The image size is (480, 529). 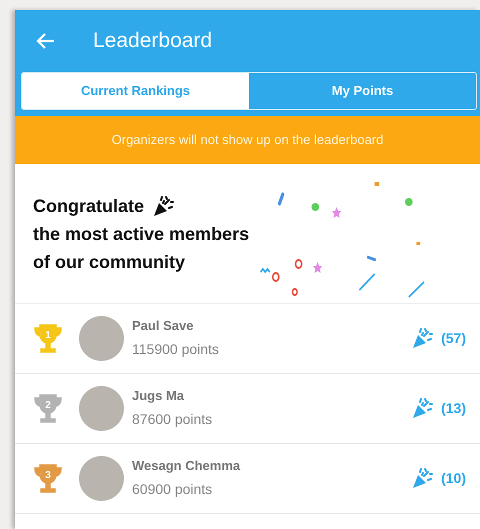 I want to click on cheer-count: (57), so click(x=453, y=338).